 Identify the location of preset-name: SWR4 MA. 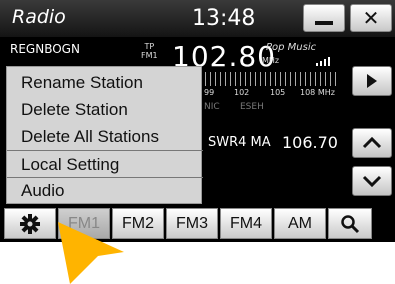
(239, 142).